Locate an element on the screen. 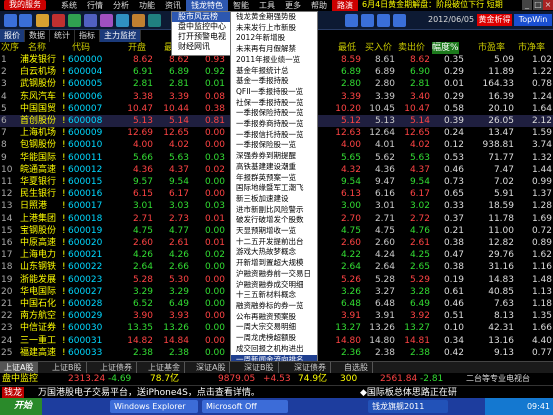  menu-more: 更多 is located at coordinates (293, 5).